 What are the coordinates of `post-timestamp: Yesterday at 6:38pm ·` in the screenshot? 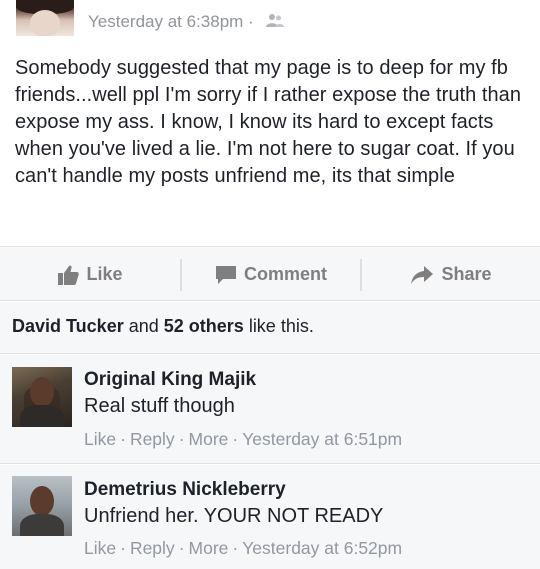 It's located at (171, 22).